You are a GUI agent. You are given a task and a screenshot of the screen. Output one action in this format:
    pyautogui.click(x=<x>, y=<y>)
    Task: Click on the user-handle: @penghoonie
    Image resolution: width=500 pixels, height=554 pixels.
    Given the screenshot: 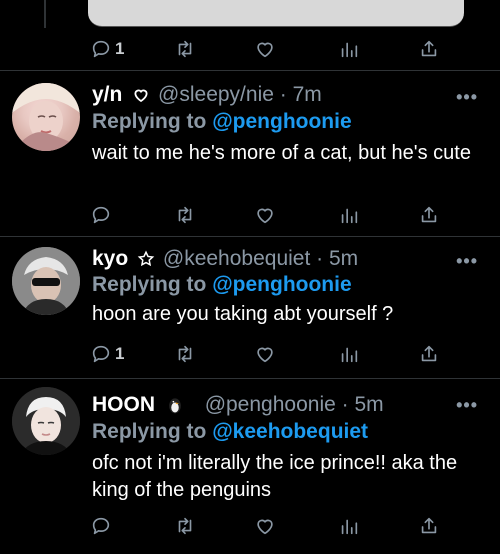 What is the action you would take?
    pyautogui.click(x=270, y=404)
    